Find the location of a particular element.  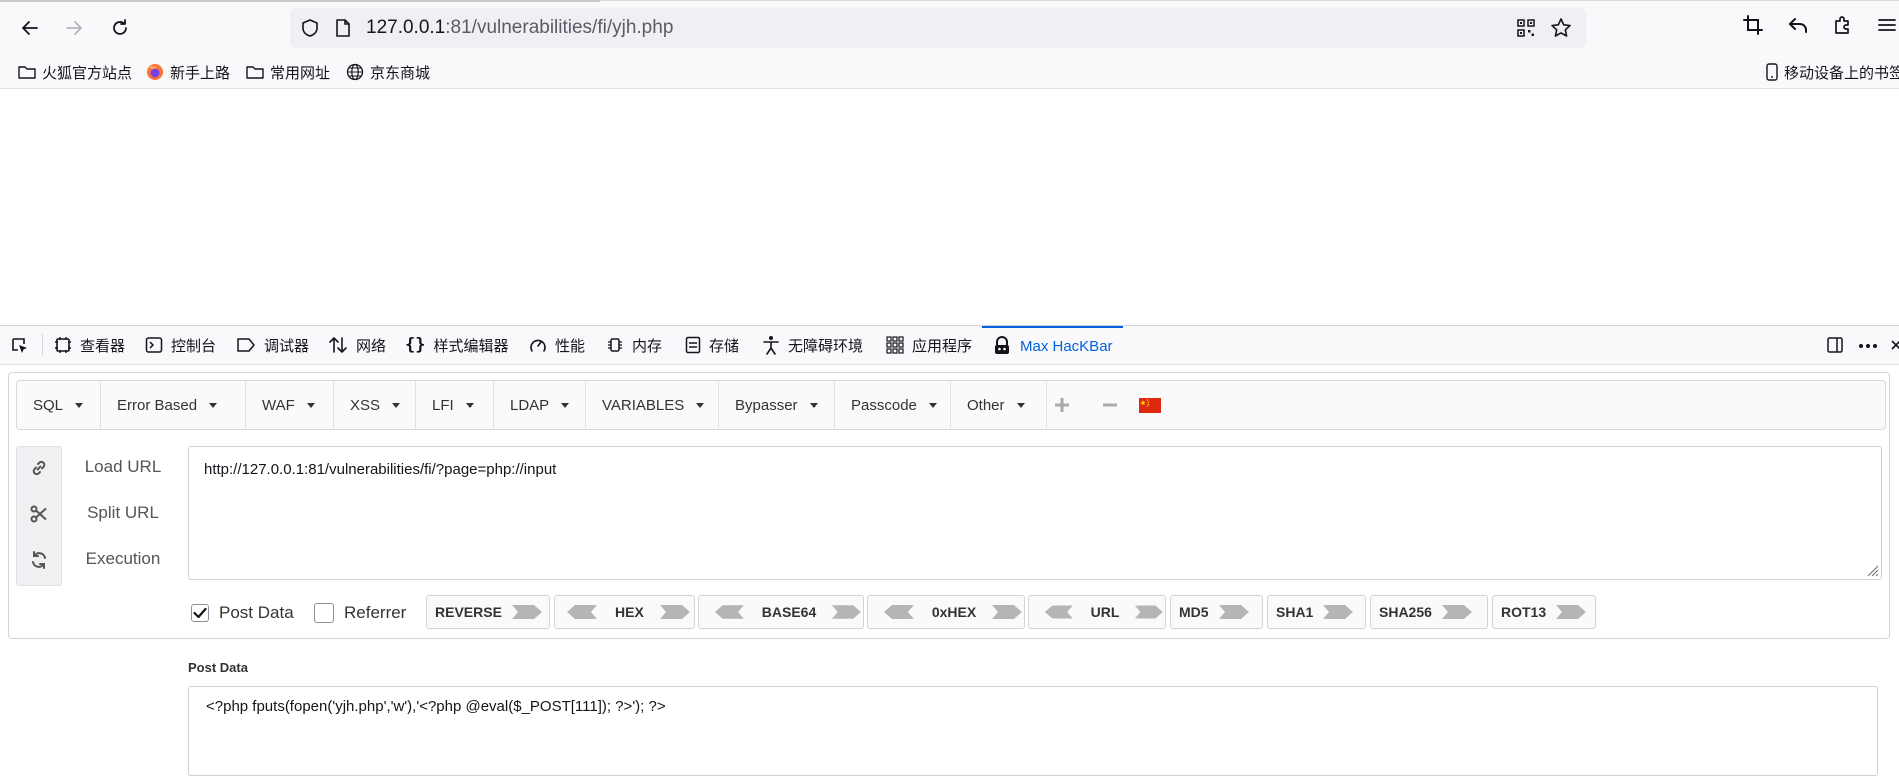

referrer-toggle: Referrer is located at coordinates (360, 613).